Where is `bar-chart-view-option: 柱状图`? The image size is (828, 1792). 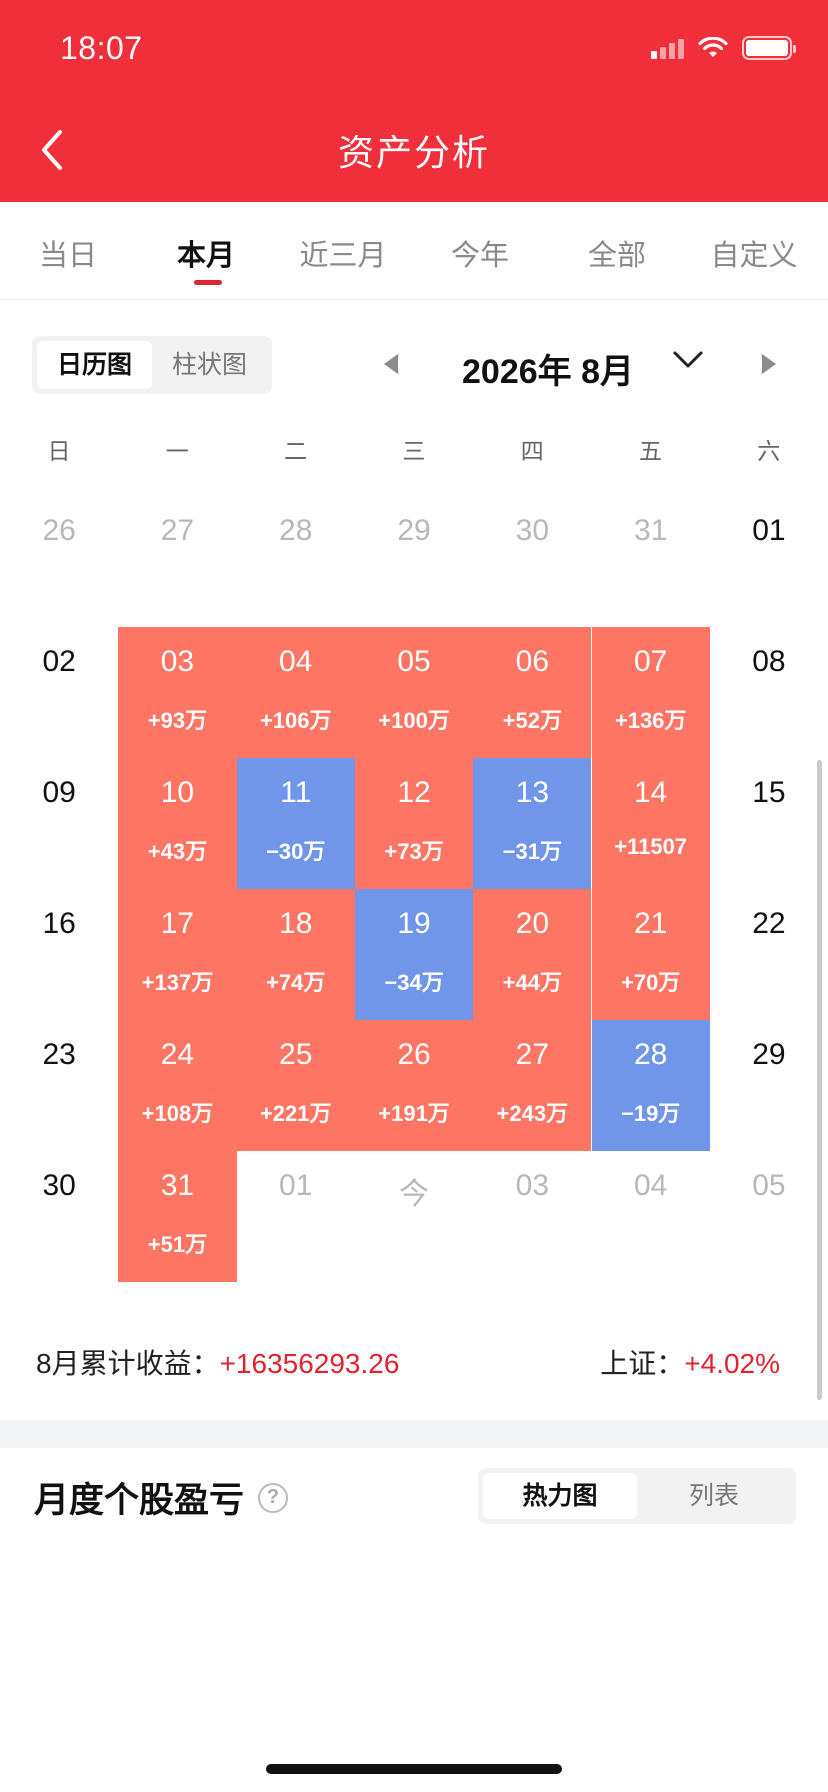 bar-chart-view-option: 柱状图 is located at coordinates (209, 365).